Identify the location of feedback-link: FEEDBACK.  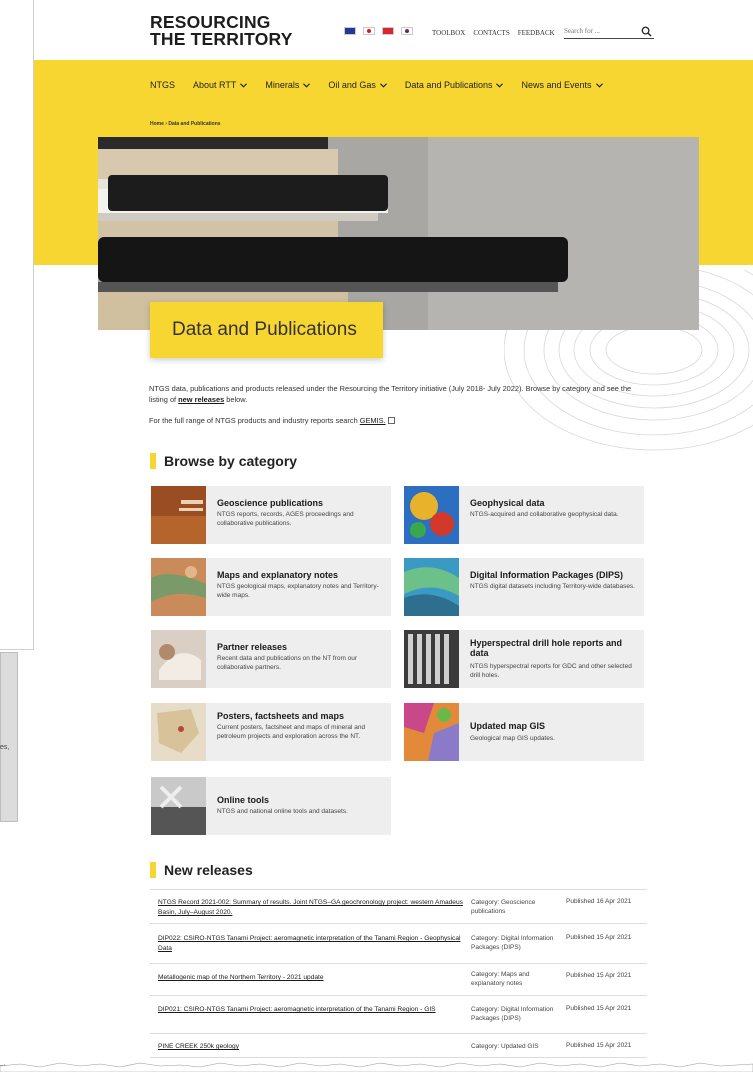
(536, 33).